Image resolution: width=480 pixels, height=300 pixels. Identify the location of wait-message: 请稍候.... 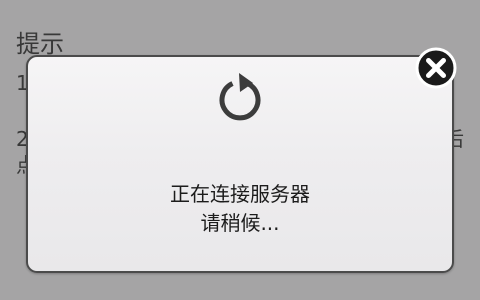
(240, 223).